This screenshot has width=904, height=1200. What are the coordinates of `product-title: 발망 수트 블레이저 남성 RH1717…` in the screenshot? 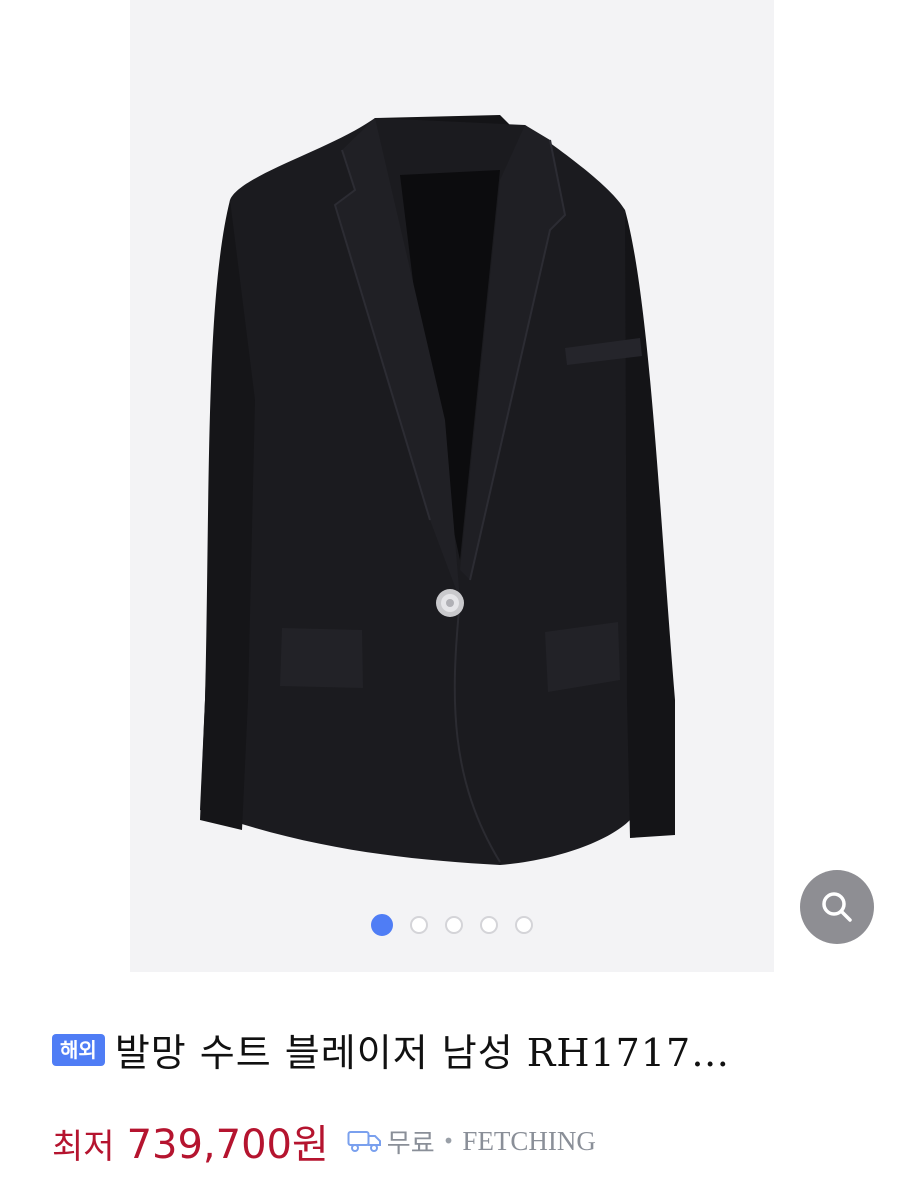 It's located at (422, 1049).